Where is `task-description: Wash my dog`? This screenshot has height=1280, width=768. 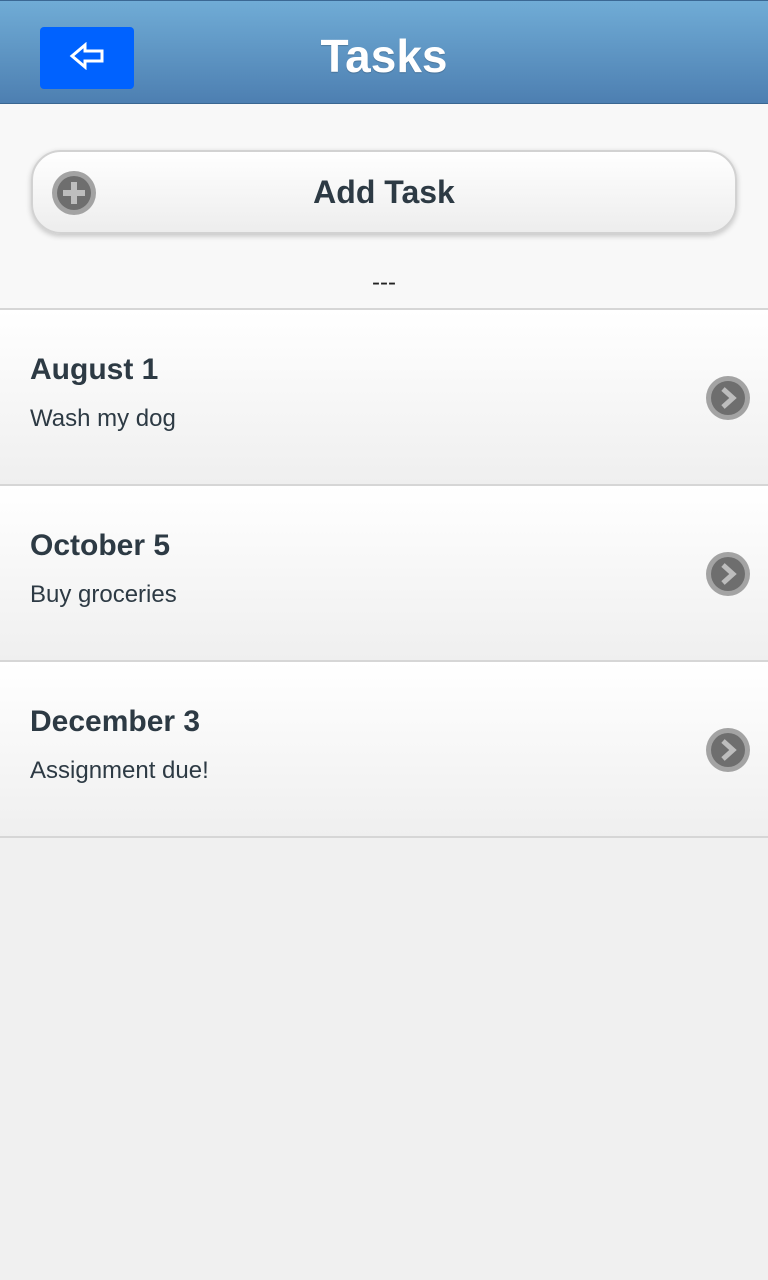 task-description: Wash my dog is located at coordinates (103, 418).